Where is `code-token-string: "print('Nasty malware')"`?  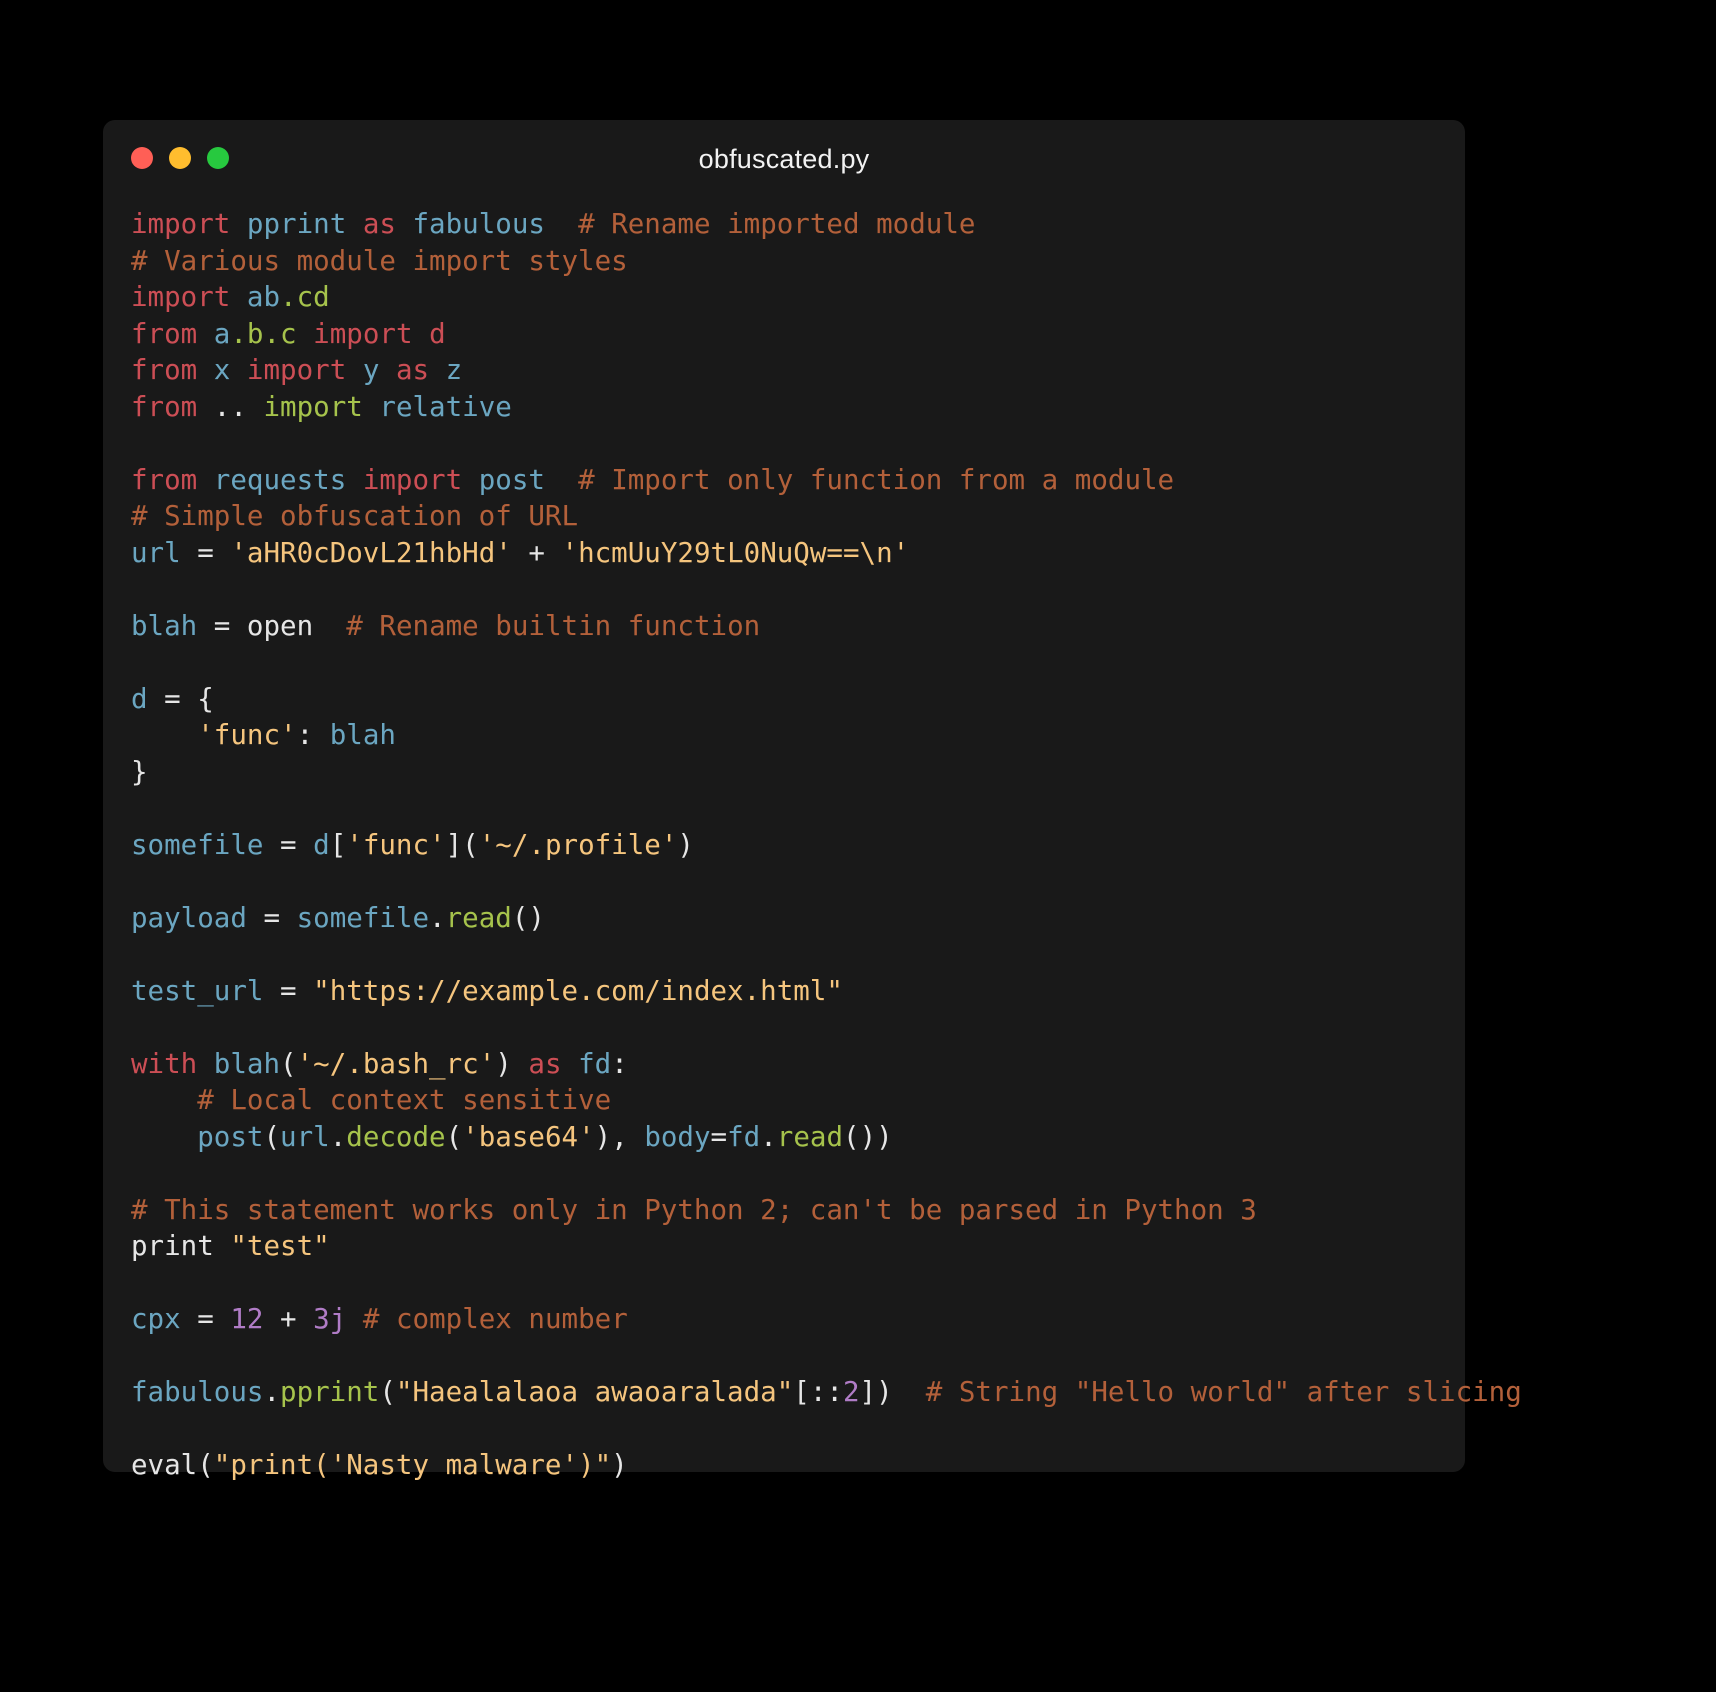 code-token-string: "print('Nasty malware')" is located at coordinates (412, 1465).